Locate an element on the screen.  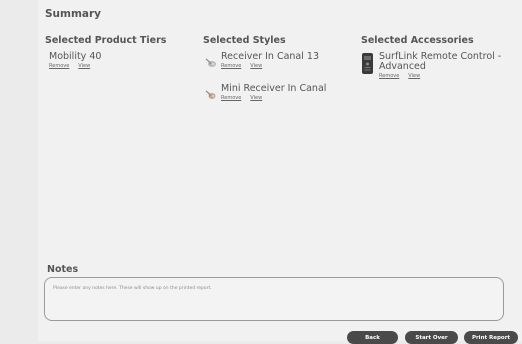
product-tier-remove-link: Remove is located at coordinates (59, 66).